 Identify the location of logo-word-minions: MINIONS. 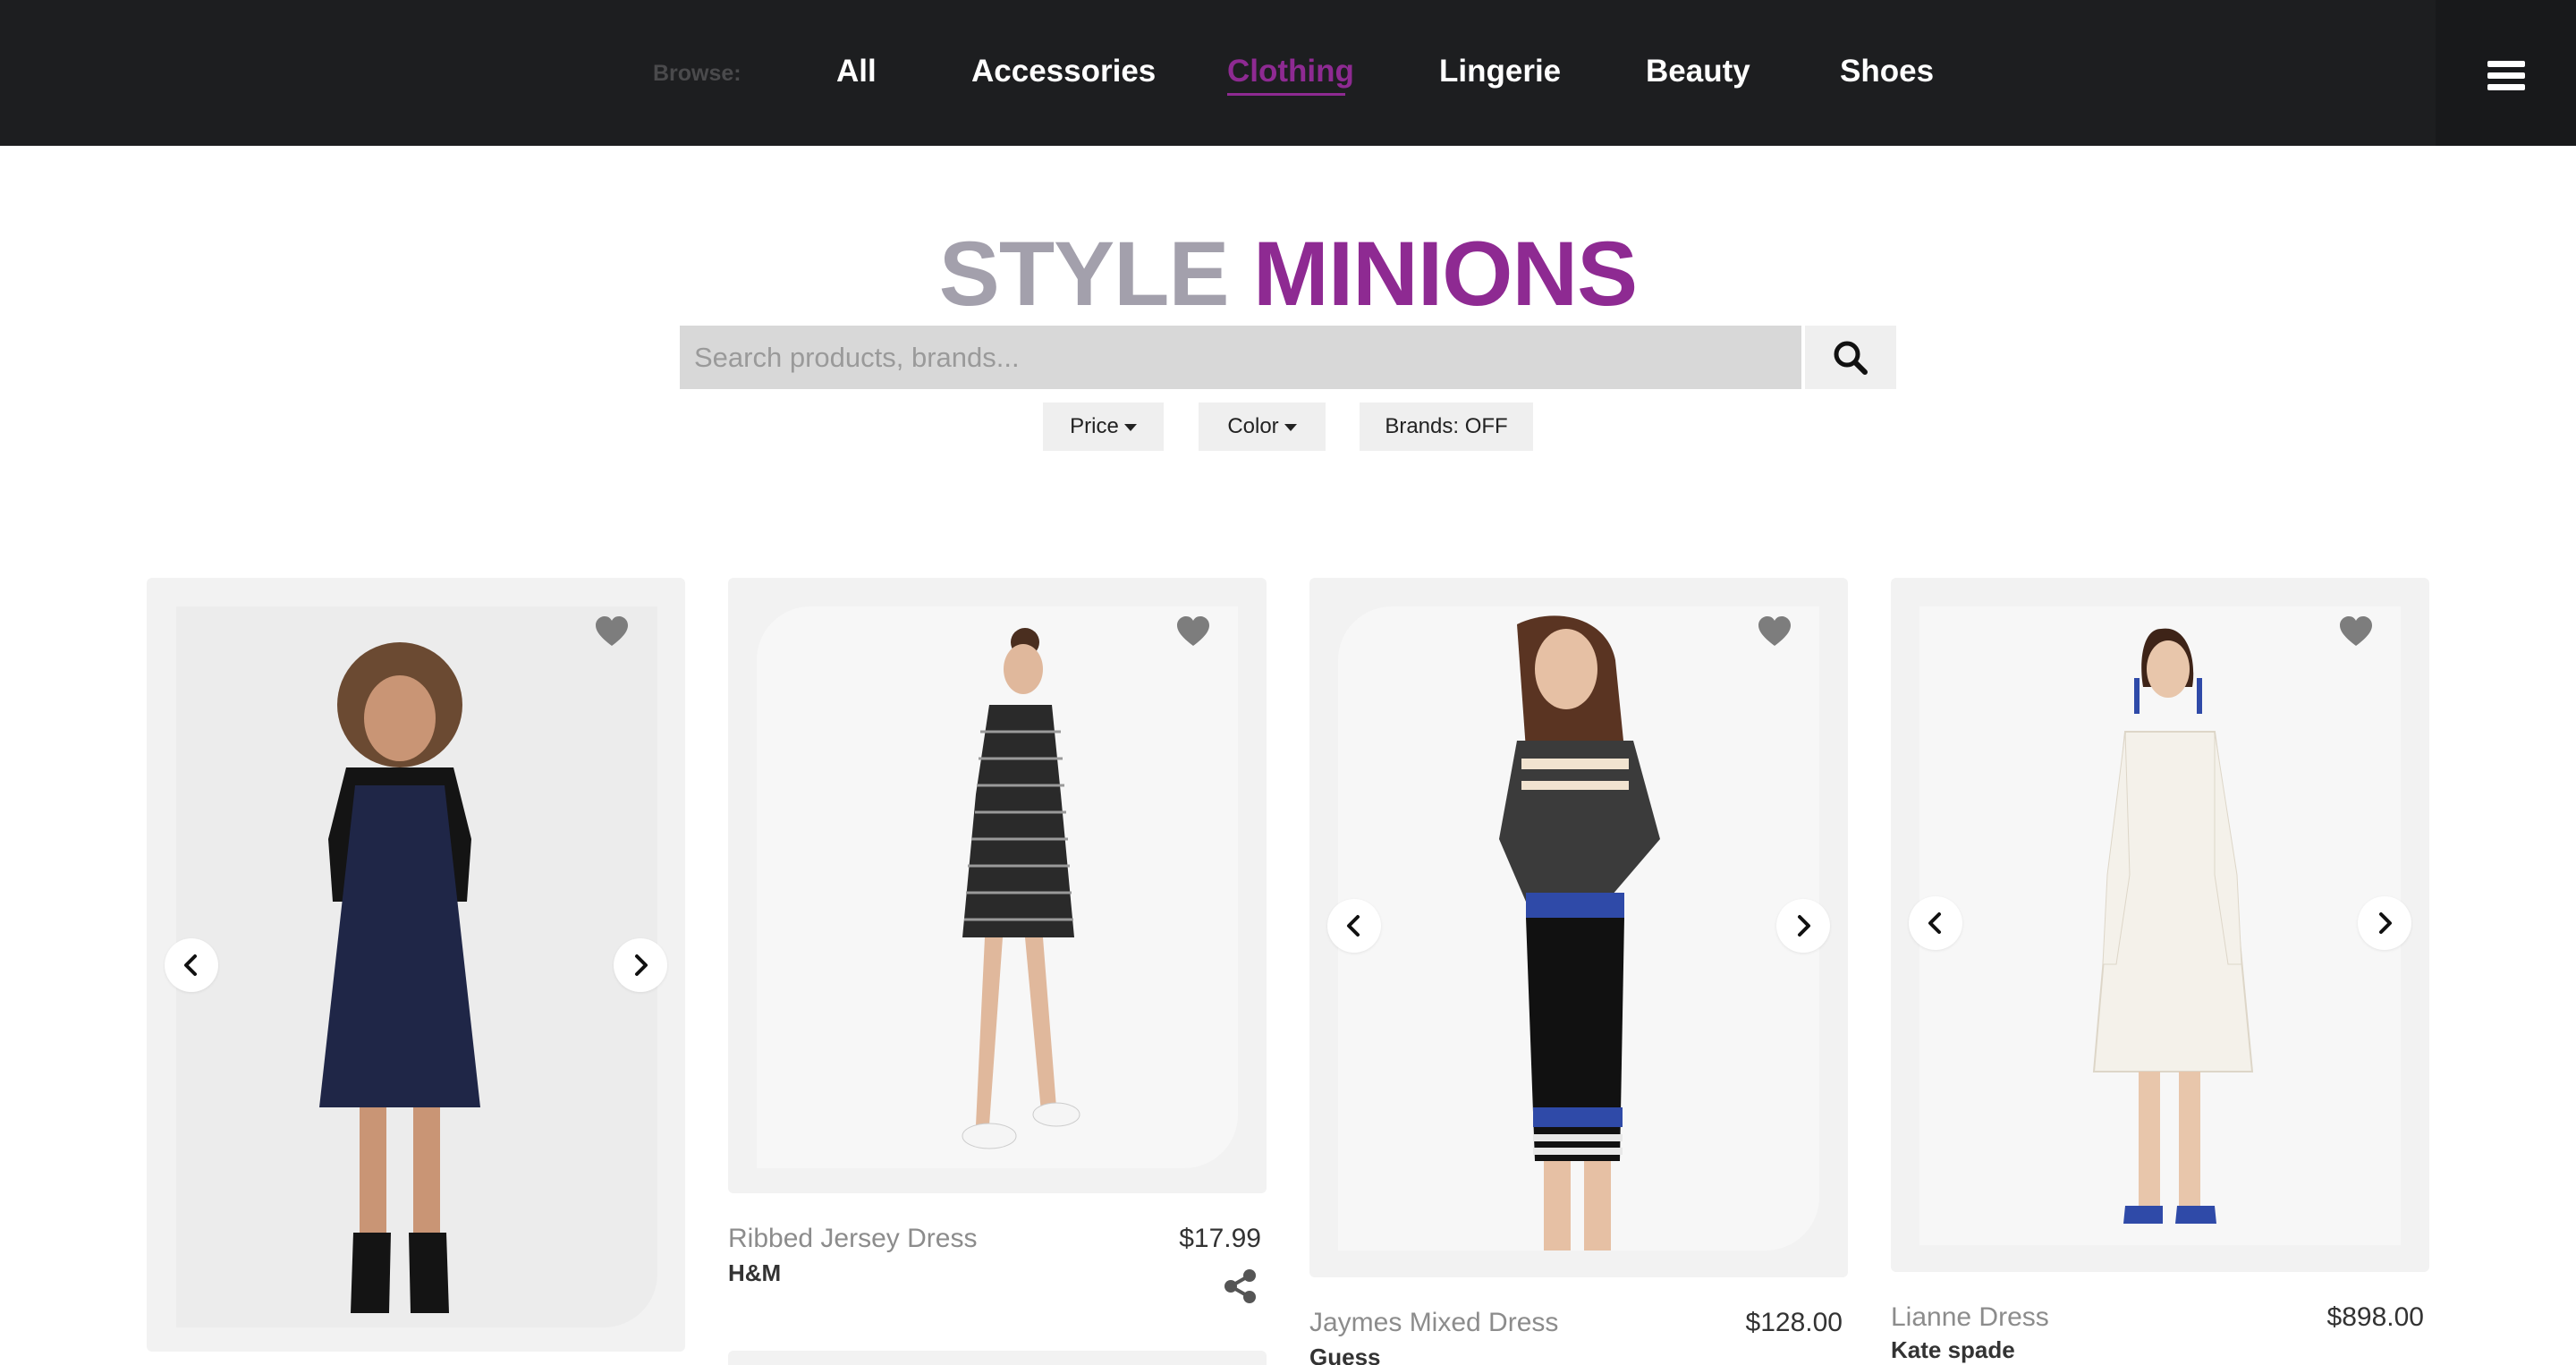
(1445, 274).